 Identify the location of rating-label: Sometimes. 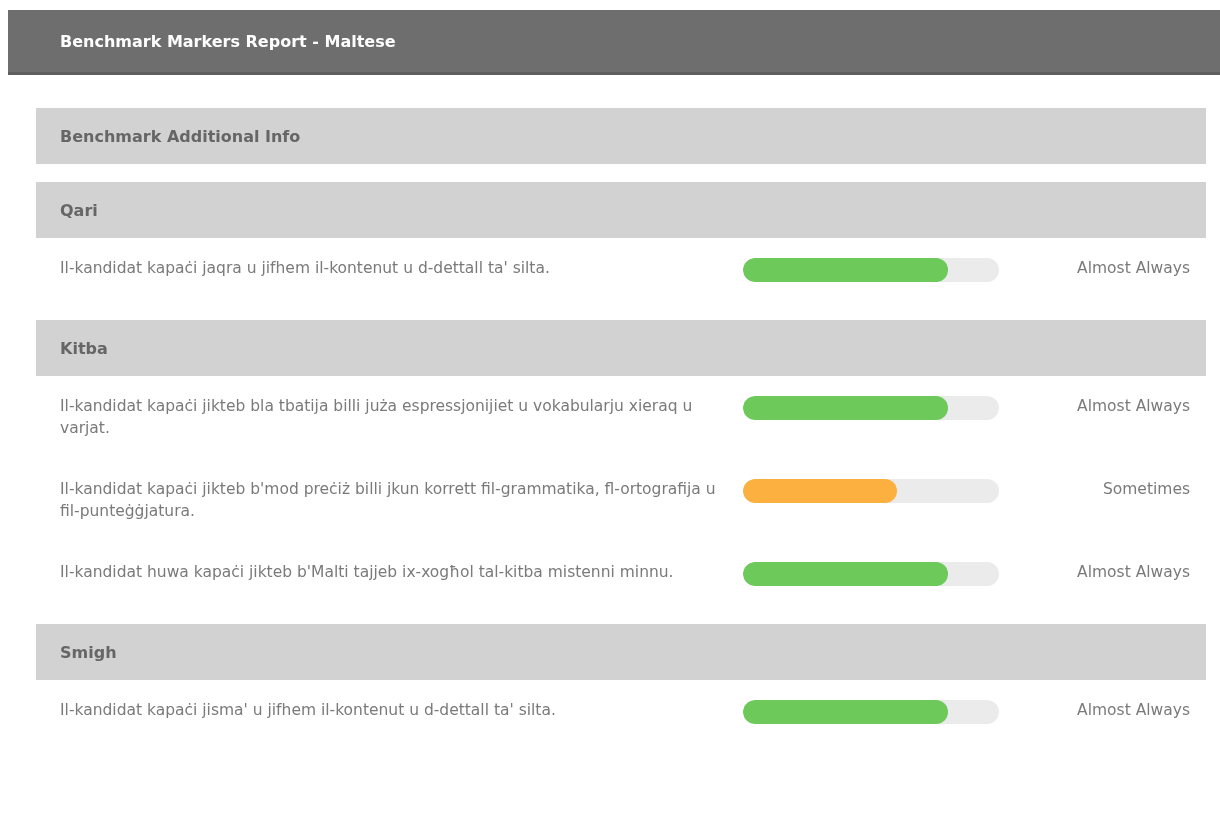
(1146, 489).